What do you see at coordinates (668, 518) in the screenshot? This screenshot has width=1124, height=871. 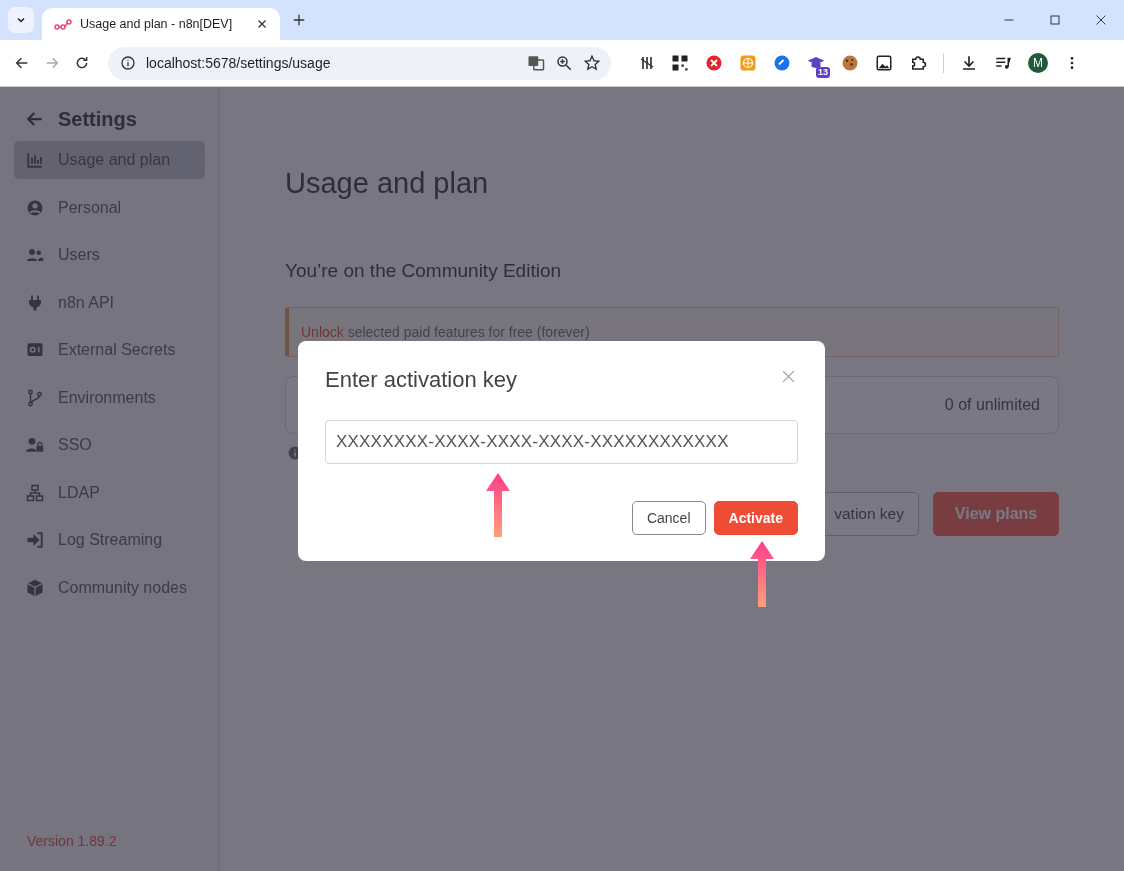 I see `cancel-button: Cancel` at bounding box center [668, 518].